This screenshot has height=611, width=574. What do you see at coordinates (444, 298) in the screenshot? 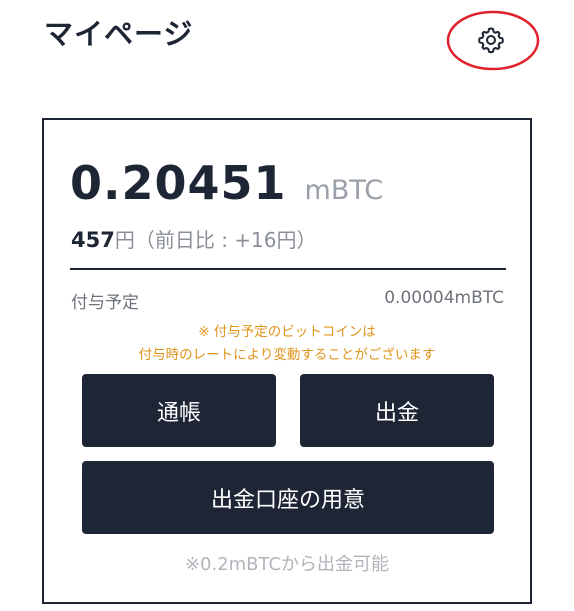
I see `pending-value: 0.00004mBTC` at bounding box center [444, 298].